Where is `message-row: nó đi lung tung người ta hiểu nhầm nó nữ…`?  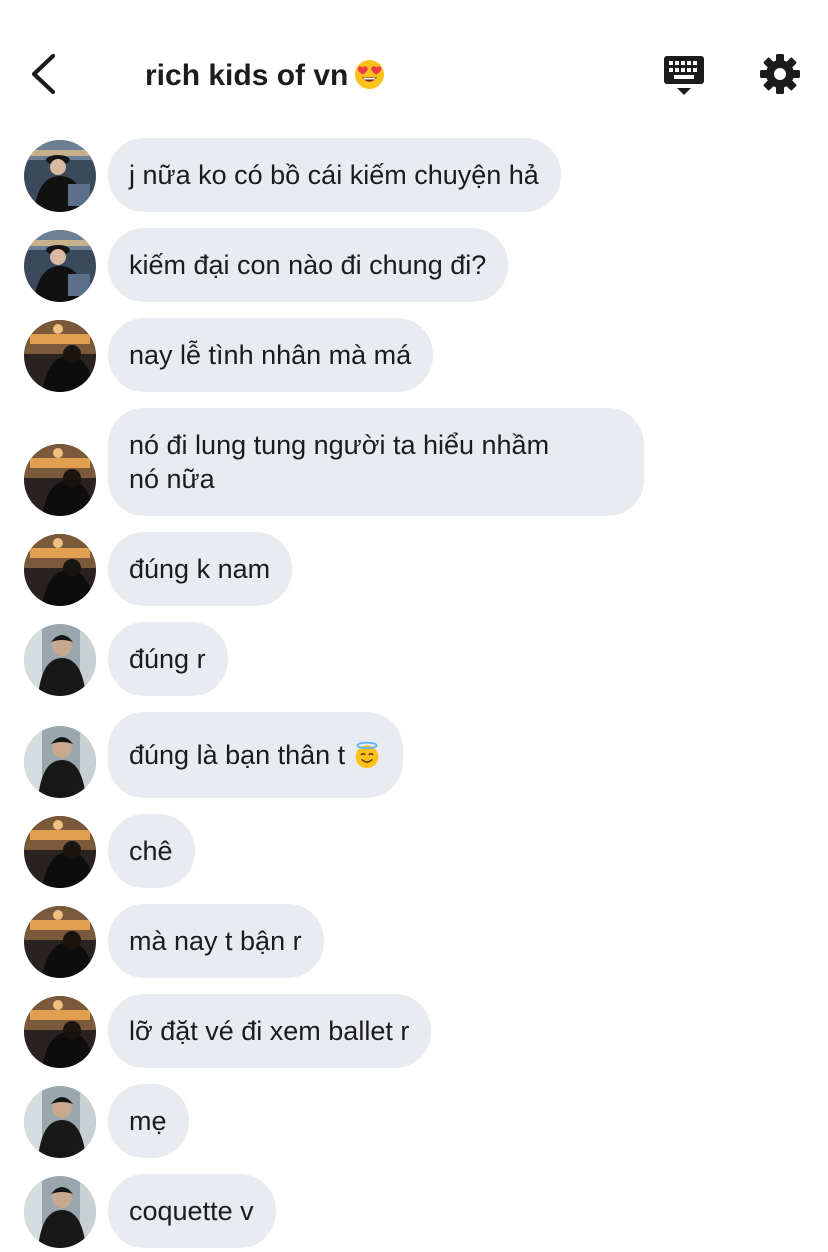
message-row: nó đi lung tung người ta hiểu nhầm nó nữ… is located at coordinates (414, 462).